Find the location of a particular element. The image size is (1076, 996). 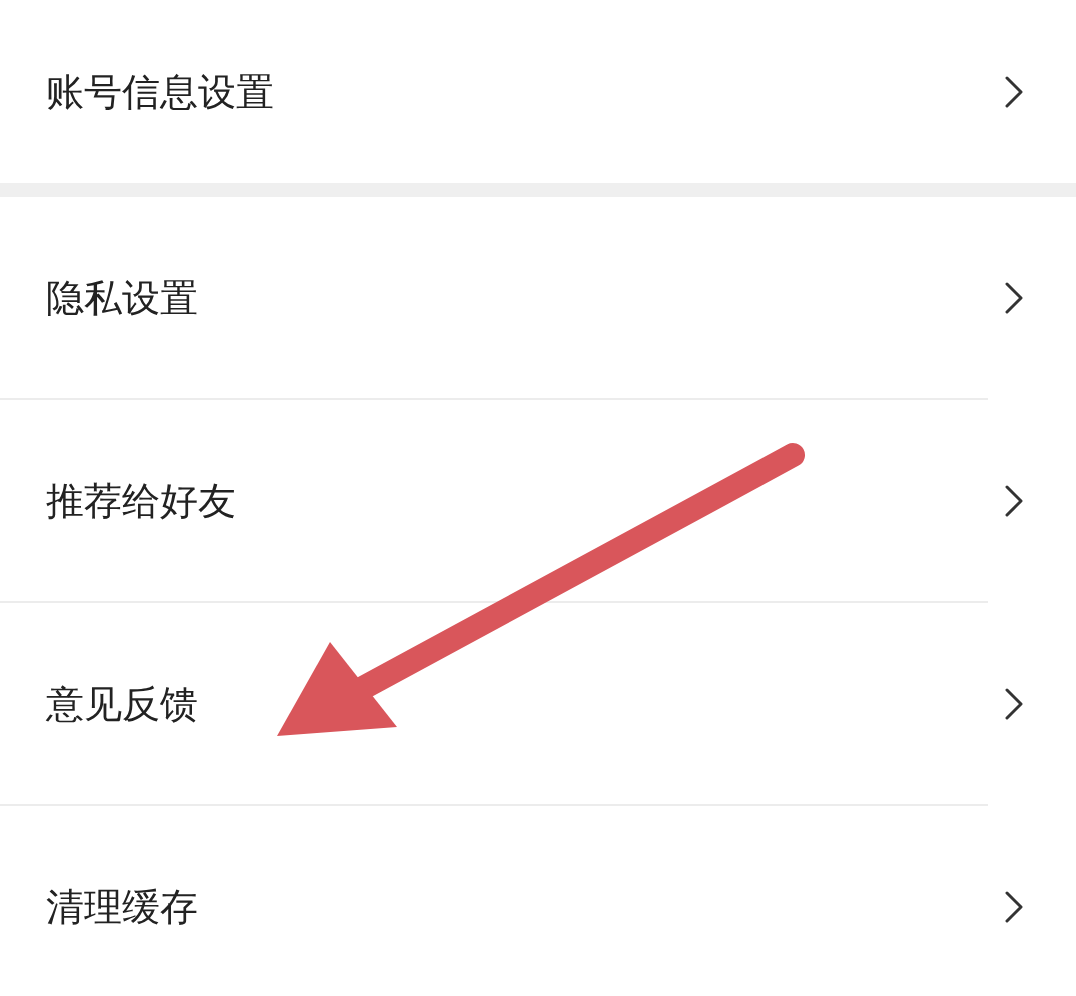

row-label: 清理缓存 is located at coordinates (122, 906).